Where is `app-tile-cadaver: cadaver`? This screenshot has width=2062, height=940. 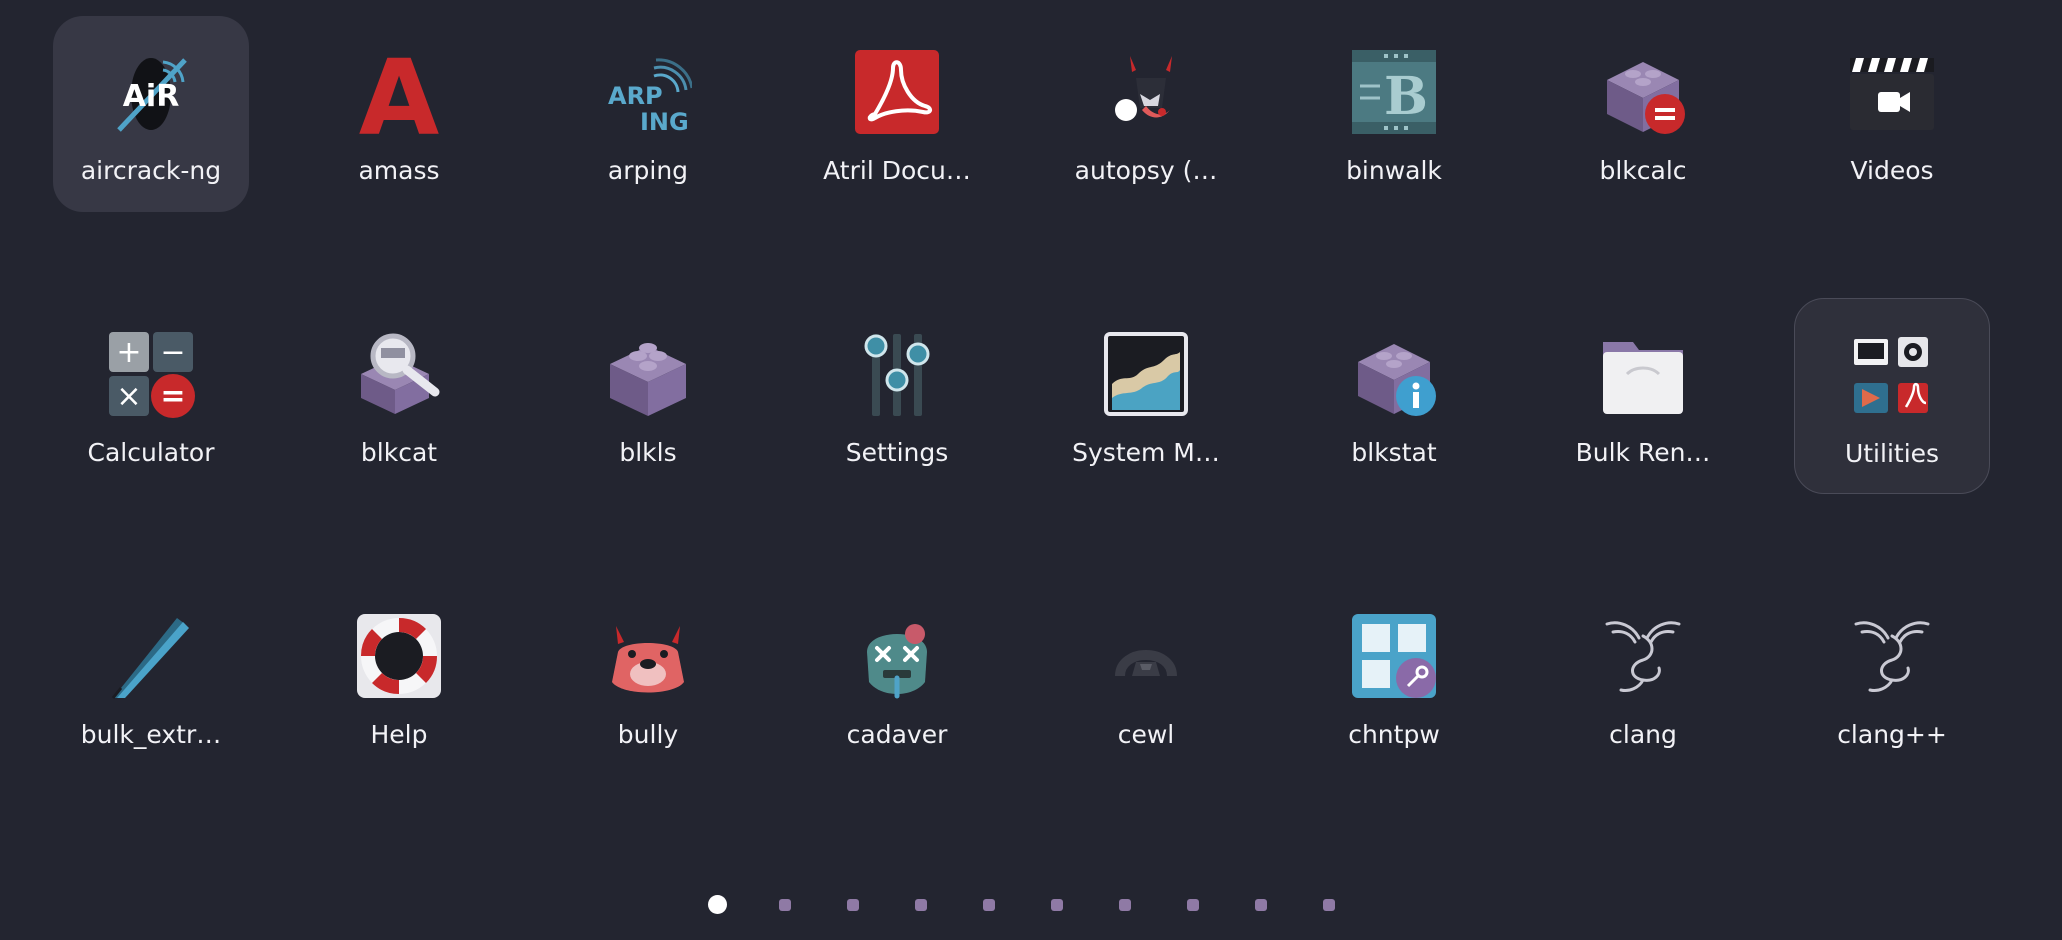 app-tile-cadaver: cadaver is located at coordinates (897, 678).